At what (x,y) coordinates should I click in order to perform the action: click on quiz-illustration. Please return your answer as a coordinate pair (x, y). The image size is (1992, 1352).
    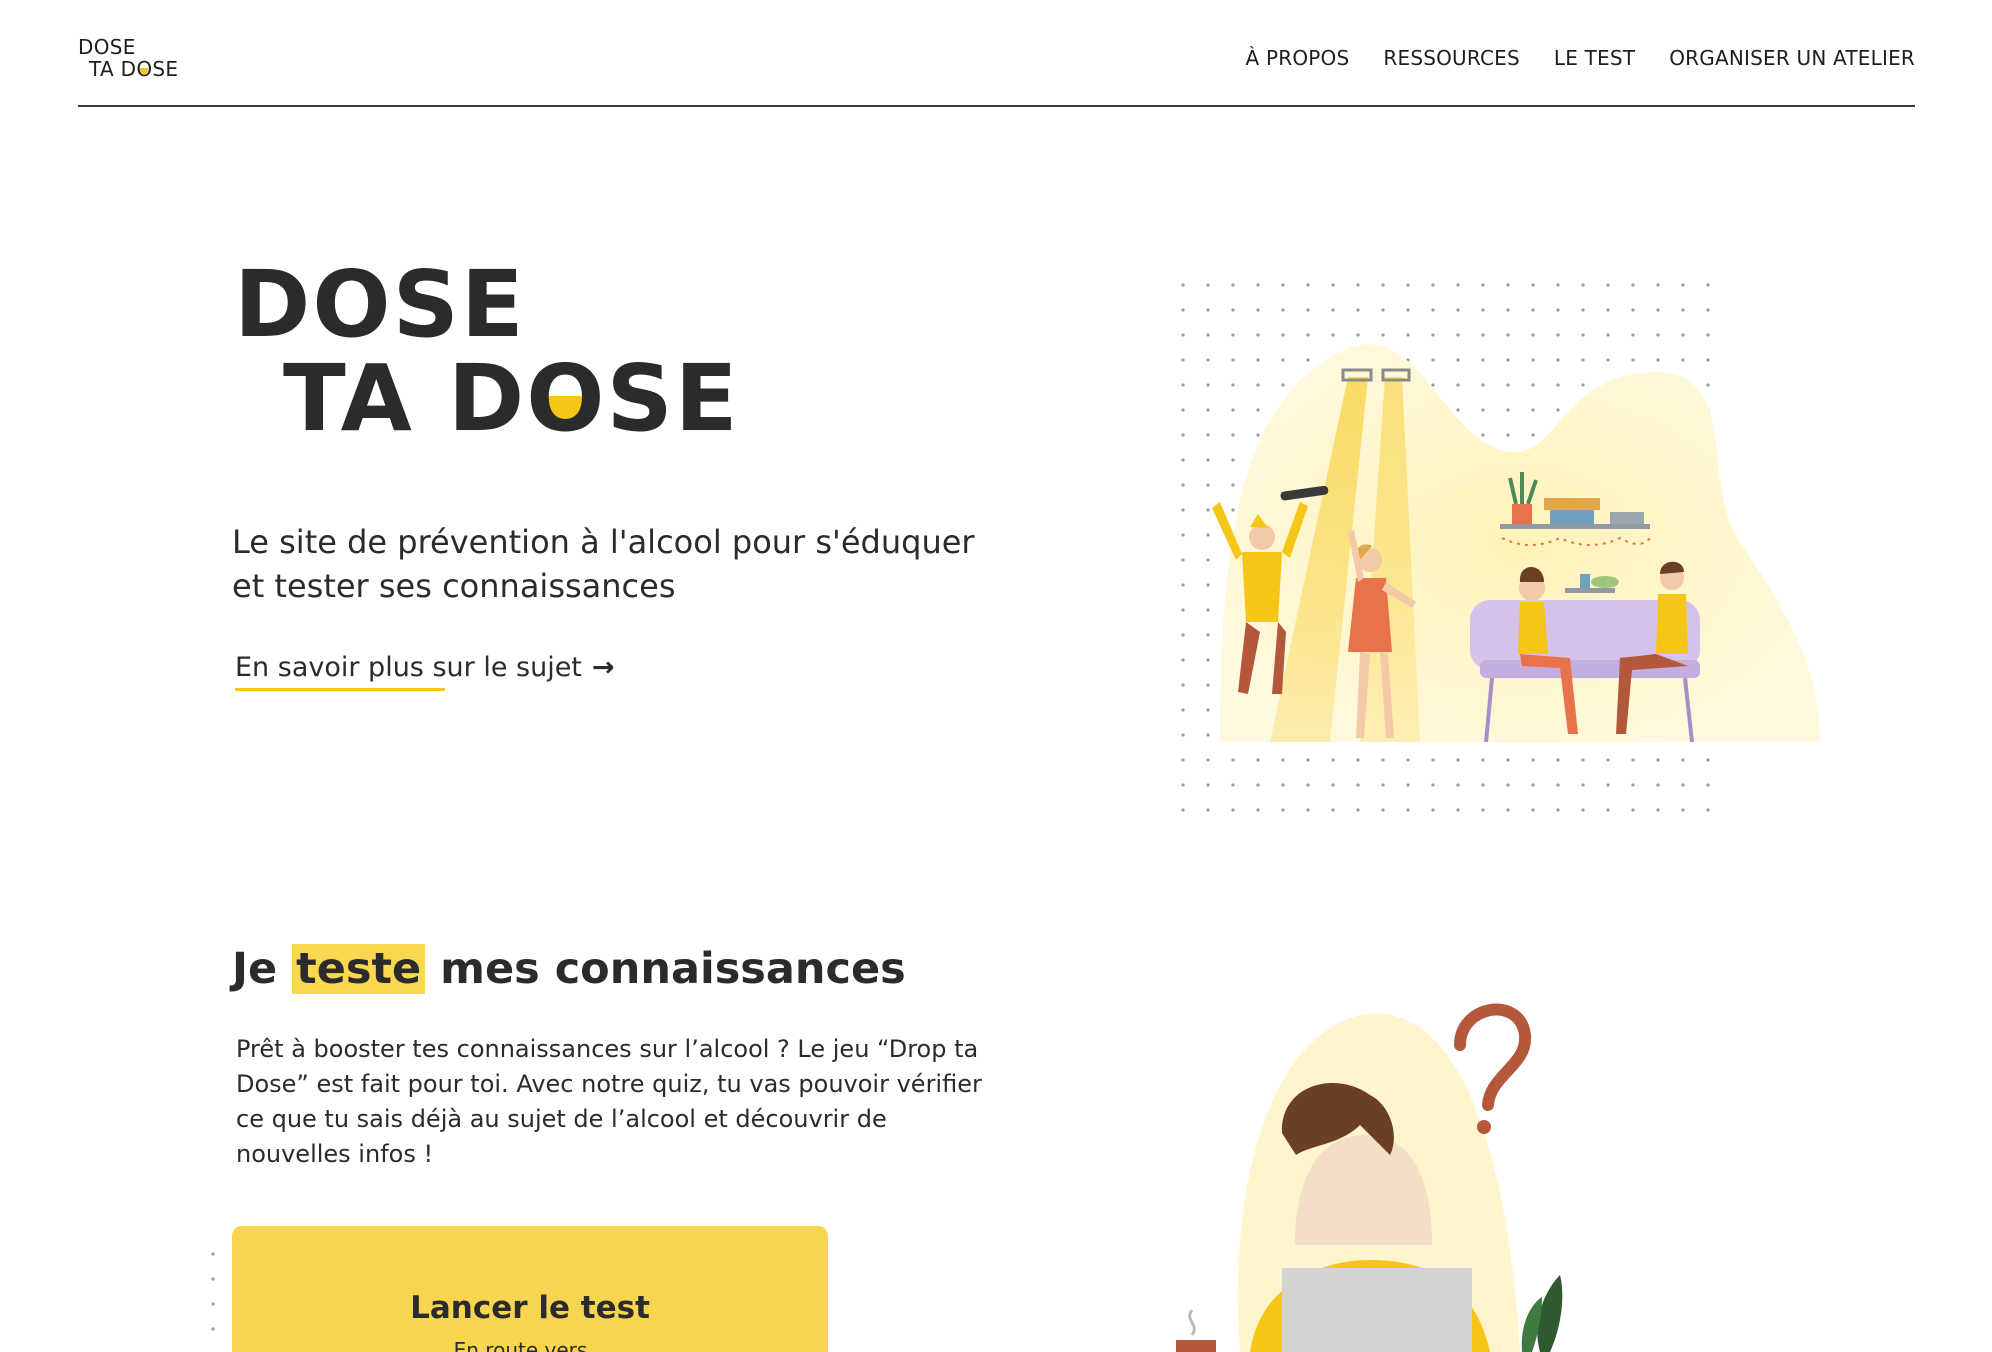
    Looking at the image, I should click on (1369, 1177).